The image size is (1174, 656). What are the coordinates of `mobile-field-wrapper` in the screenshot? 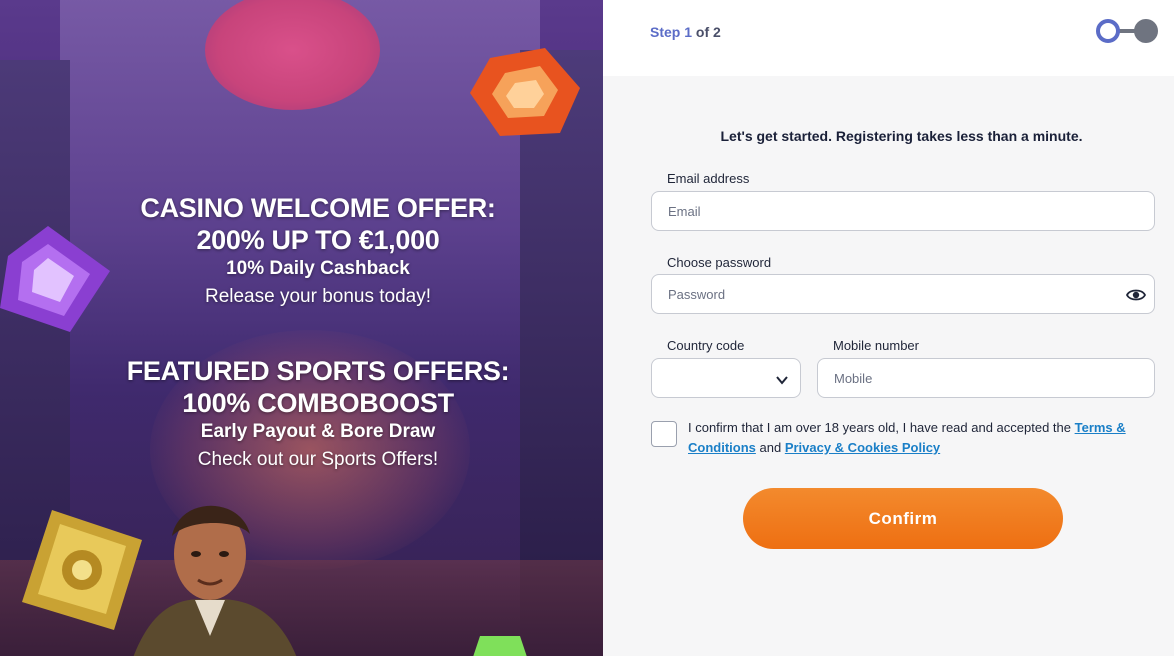 It's located at (986, 378).